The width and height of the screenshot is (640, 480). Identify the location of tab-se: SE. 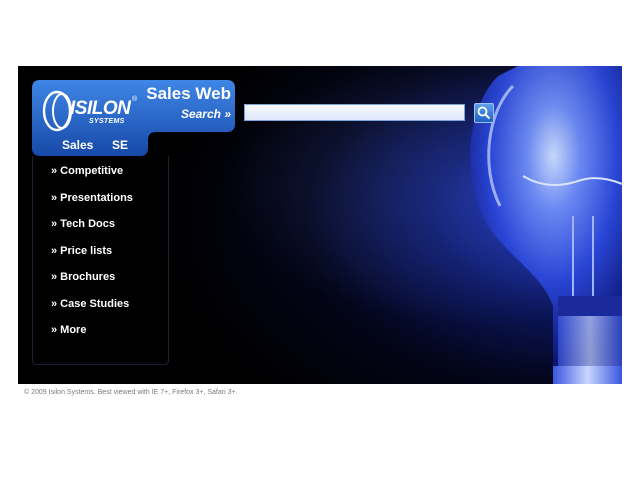
(120, 145).